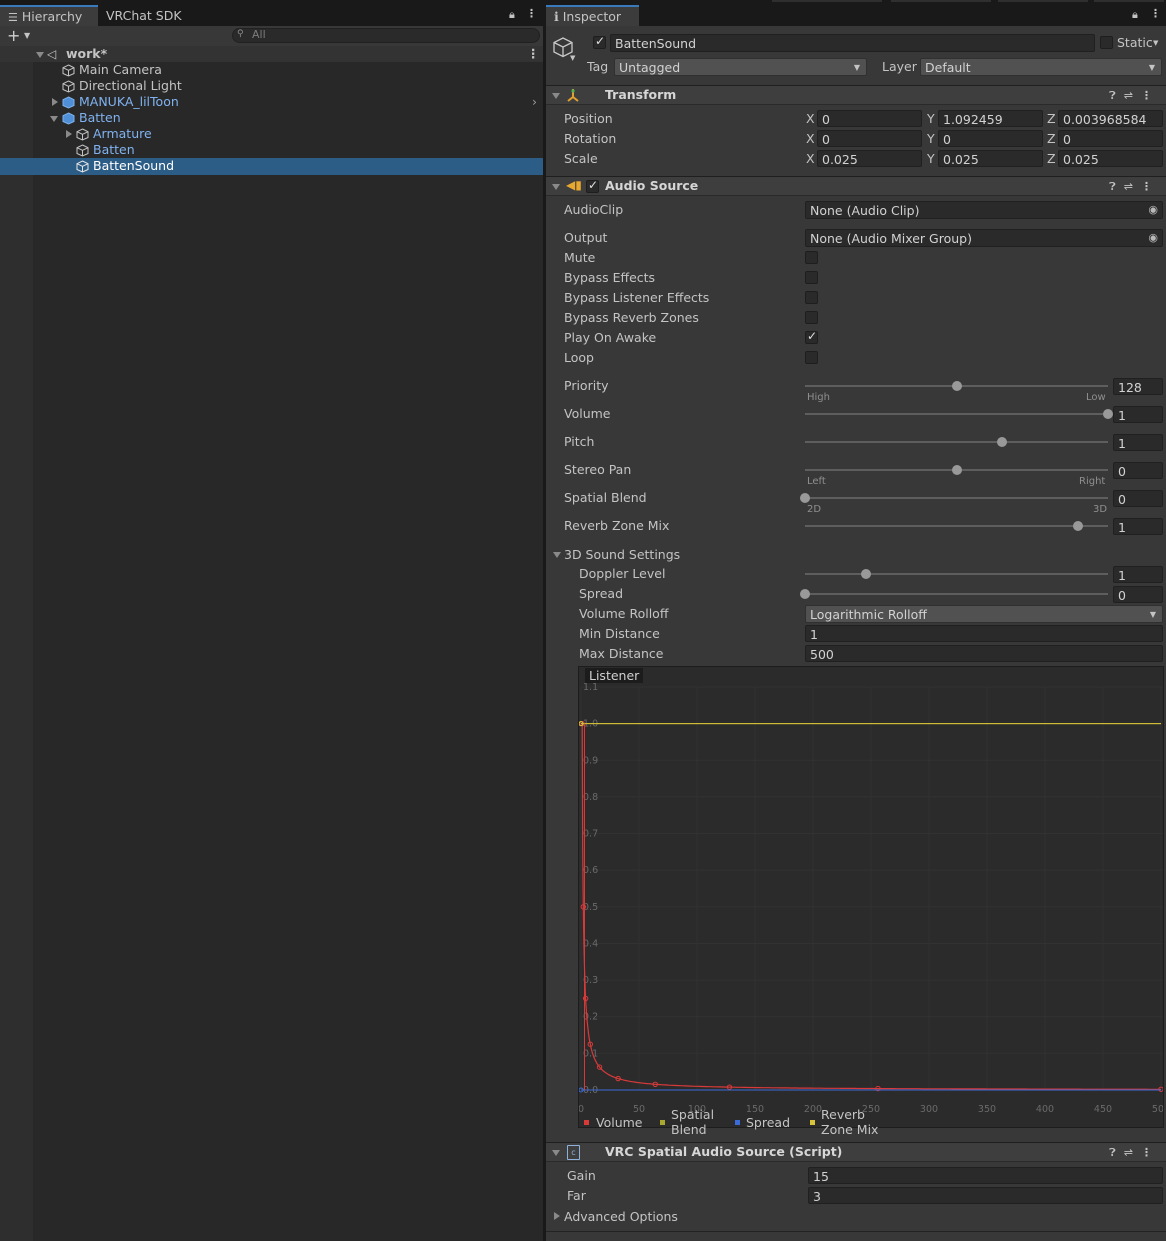 The image size is (1166, 1241). I want to click on add-dropdown-icon: ▼, so click(27, 35).